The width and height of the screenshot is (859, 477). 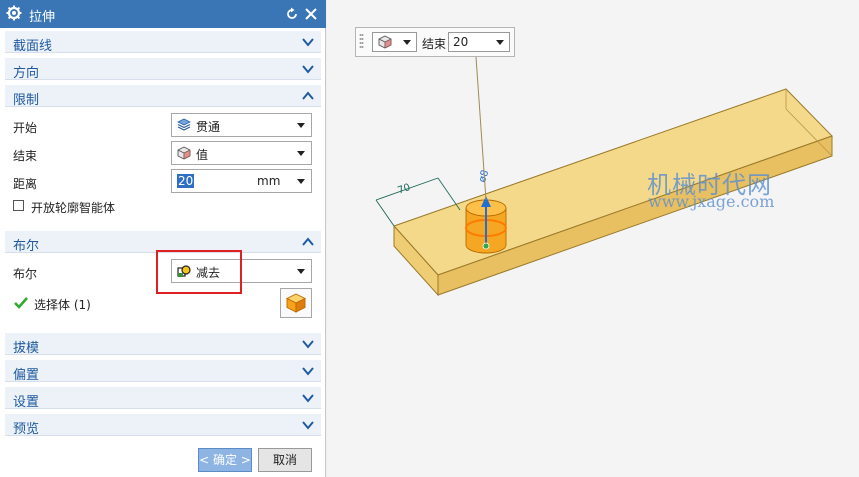 What do you see at coordinates (404, 189) in the screenshot?
I see `dimension-length-text: 70` at bounding box center [404, 189].